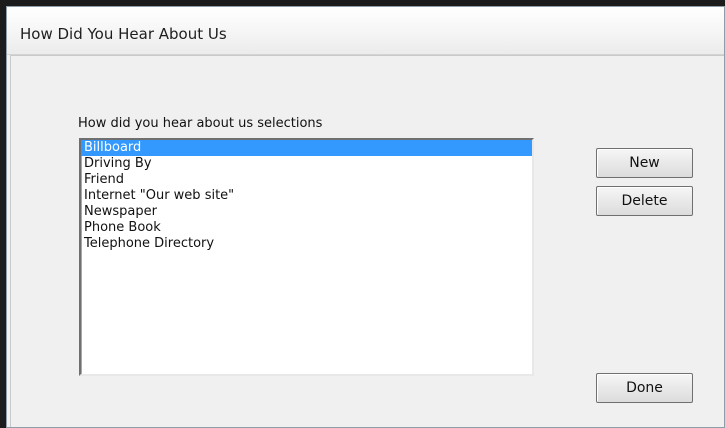  I want to click on list-item: Telephone Directory, so click(306, 244).